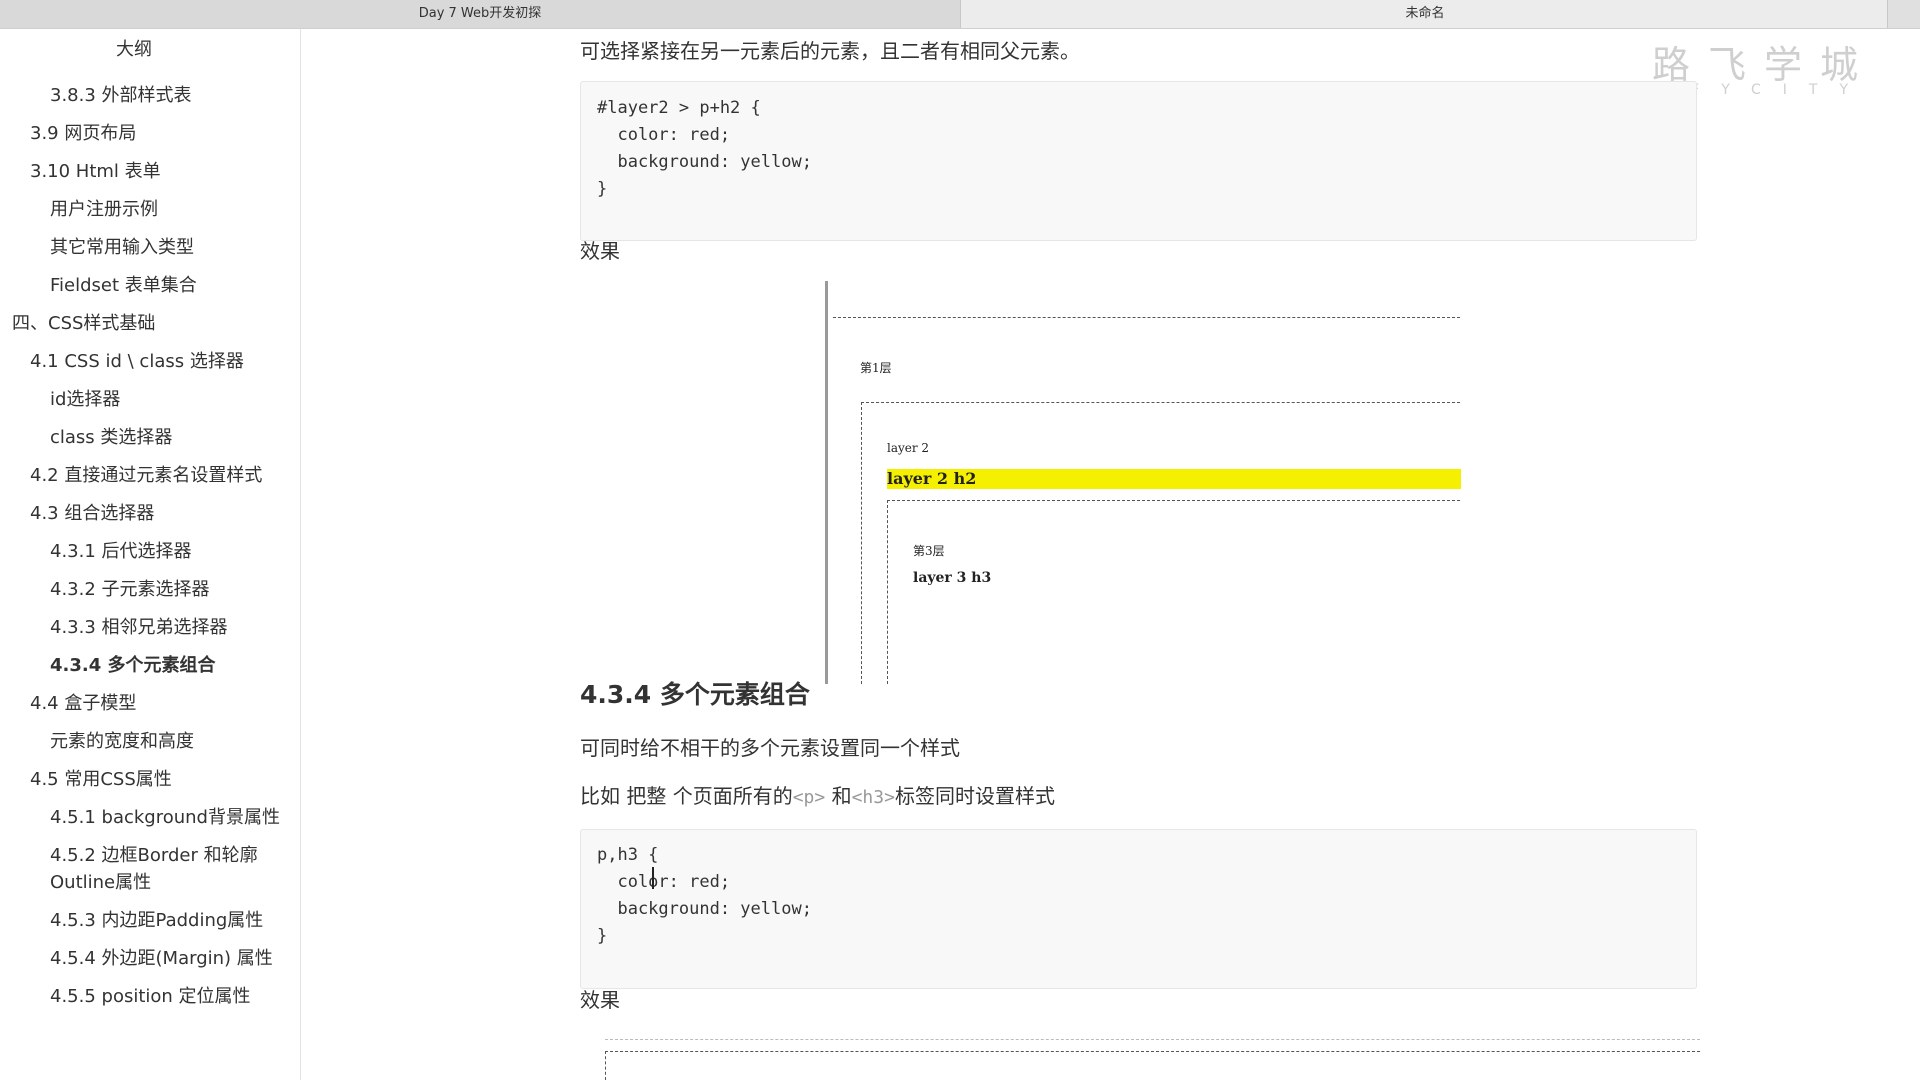 This screenshot has width=1920, height=1080. What do you see at coordinates (480, 14) in the screenshot?
I see `tab-day7-web: Day 7 Web开发初探` at bounding box center [480, 14].